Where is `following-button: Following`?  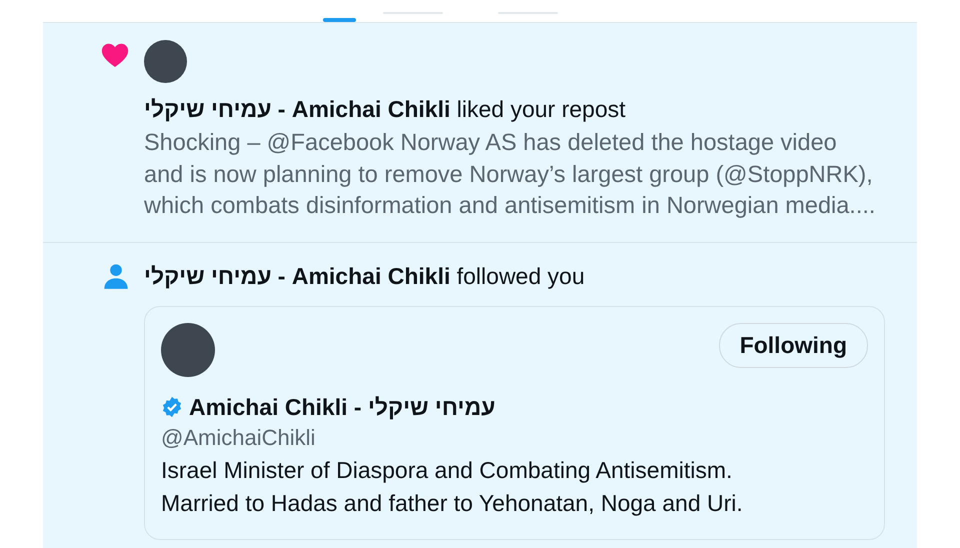
following-button: Following is located at coordinates (793, 345).